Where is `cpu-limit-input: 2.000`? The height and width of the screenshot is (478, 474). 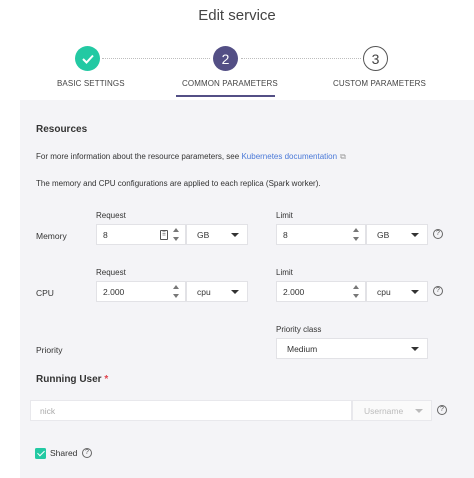
cpu-limit-input: 2.000 is located at coordinates (321, 291).